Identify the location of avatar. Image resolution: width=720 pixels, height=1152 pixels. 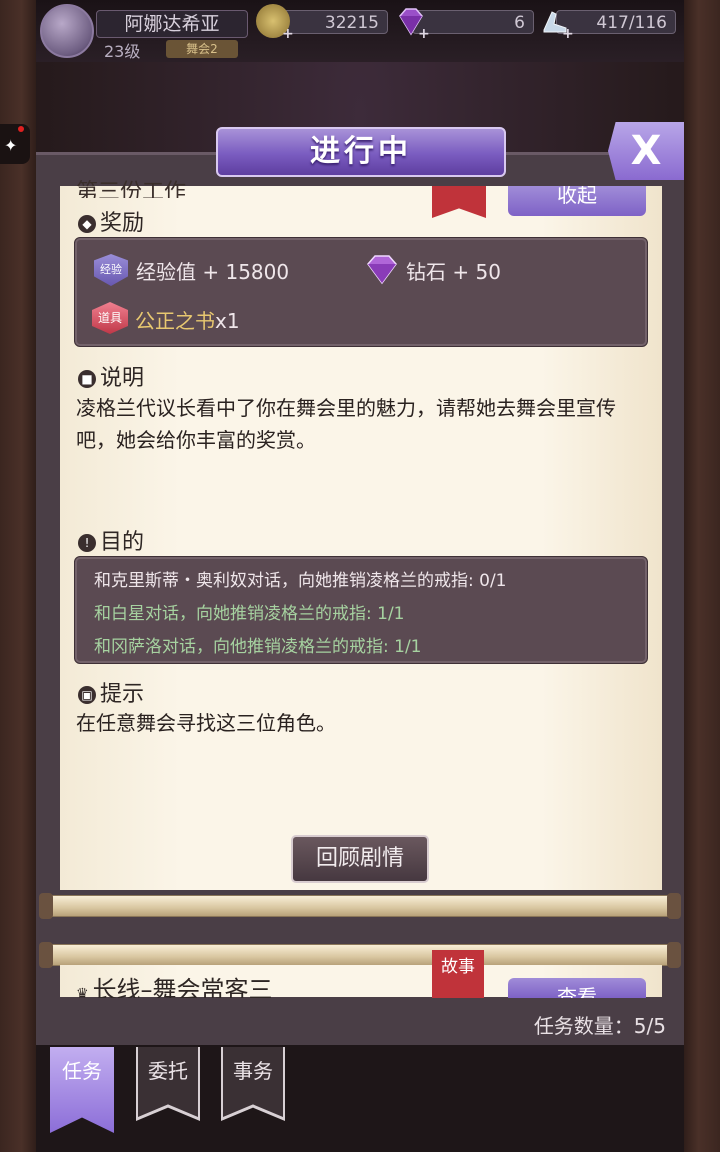
(67, 31).